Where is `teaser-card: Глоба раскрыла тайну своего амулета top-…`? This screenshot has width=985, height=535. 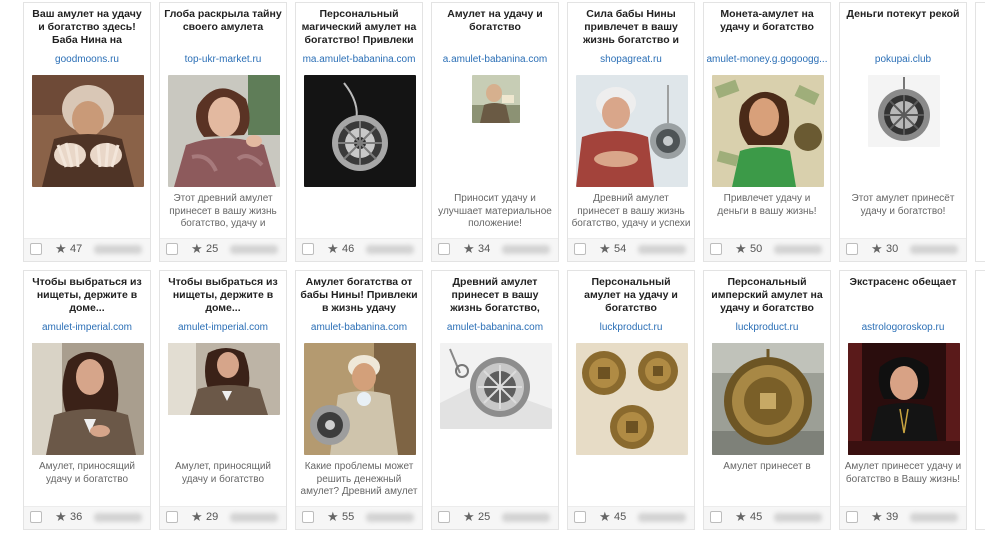
teaser-card: Глоба раскрыла тайну своего амулета top-… is located at coordinates (223, 132).